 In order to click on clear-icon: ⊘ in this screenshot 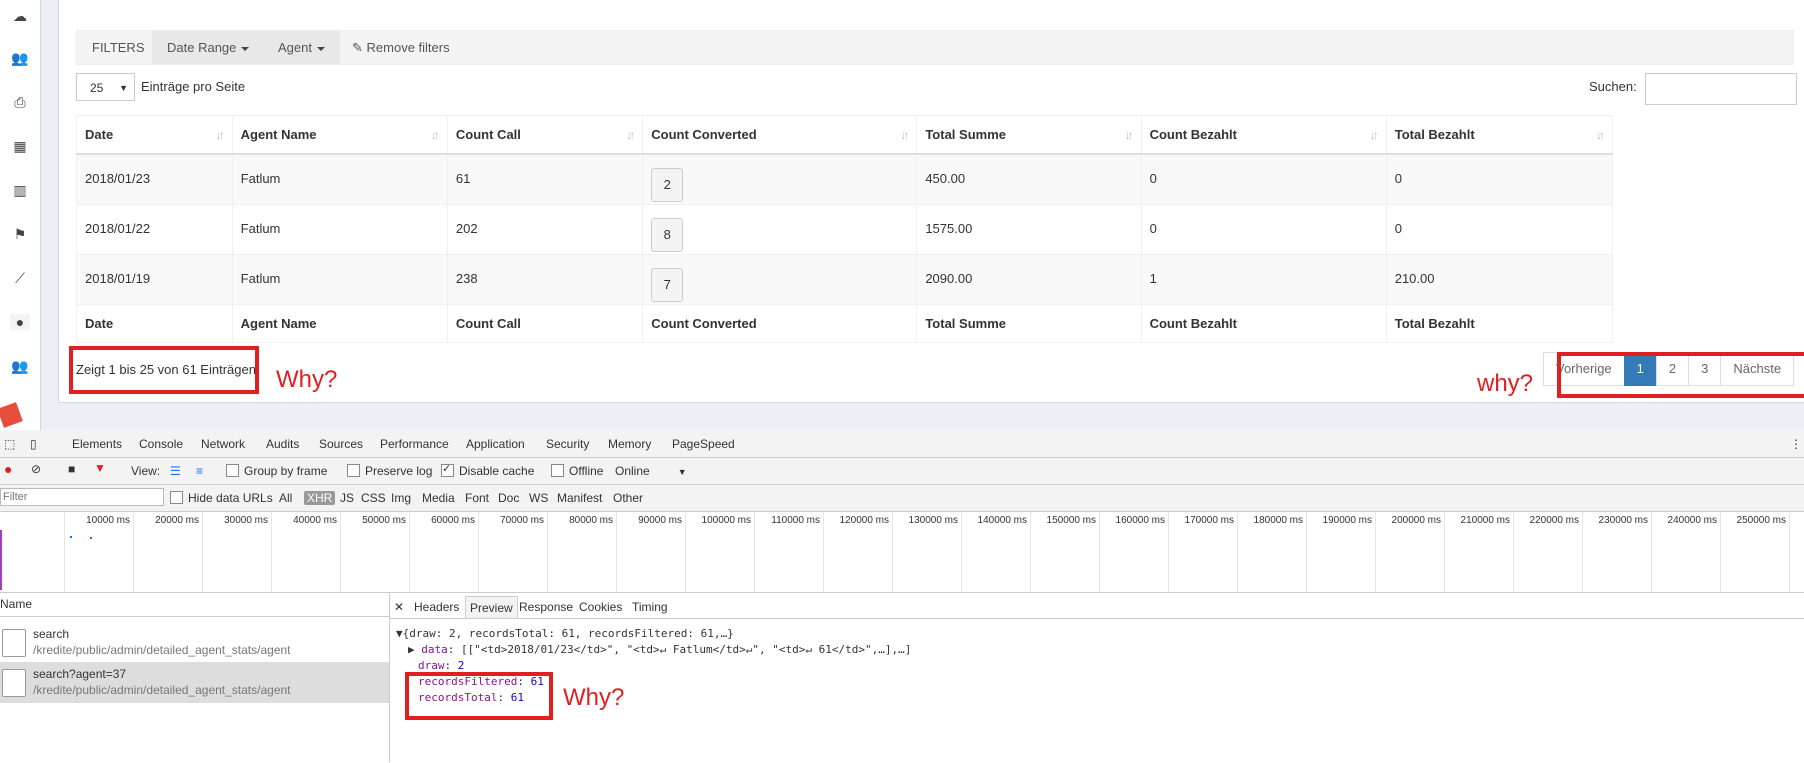, I will do `click(36, 469)`.